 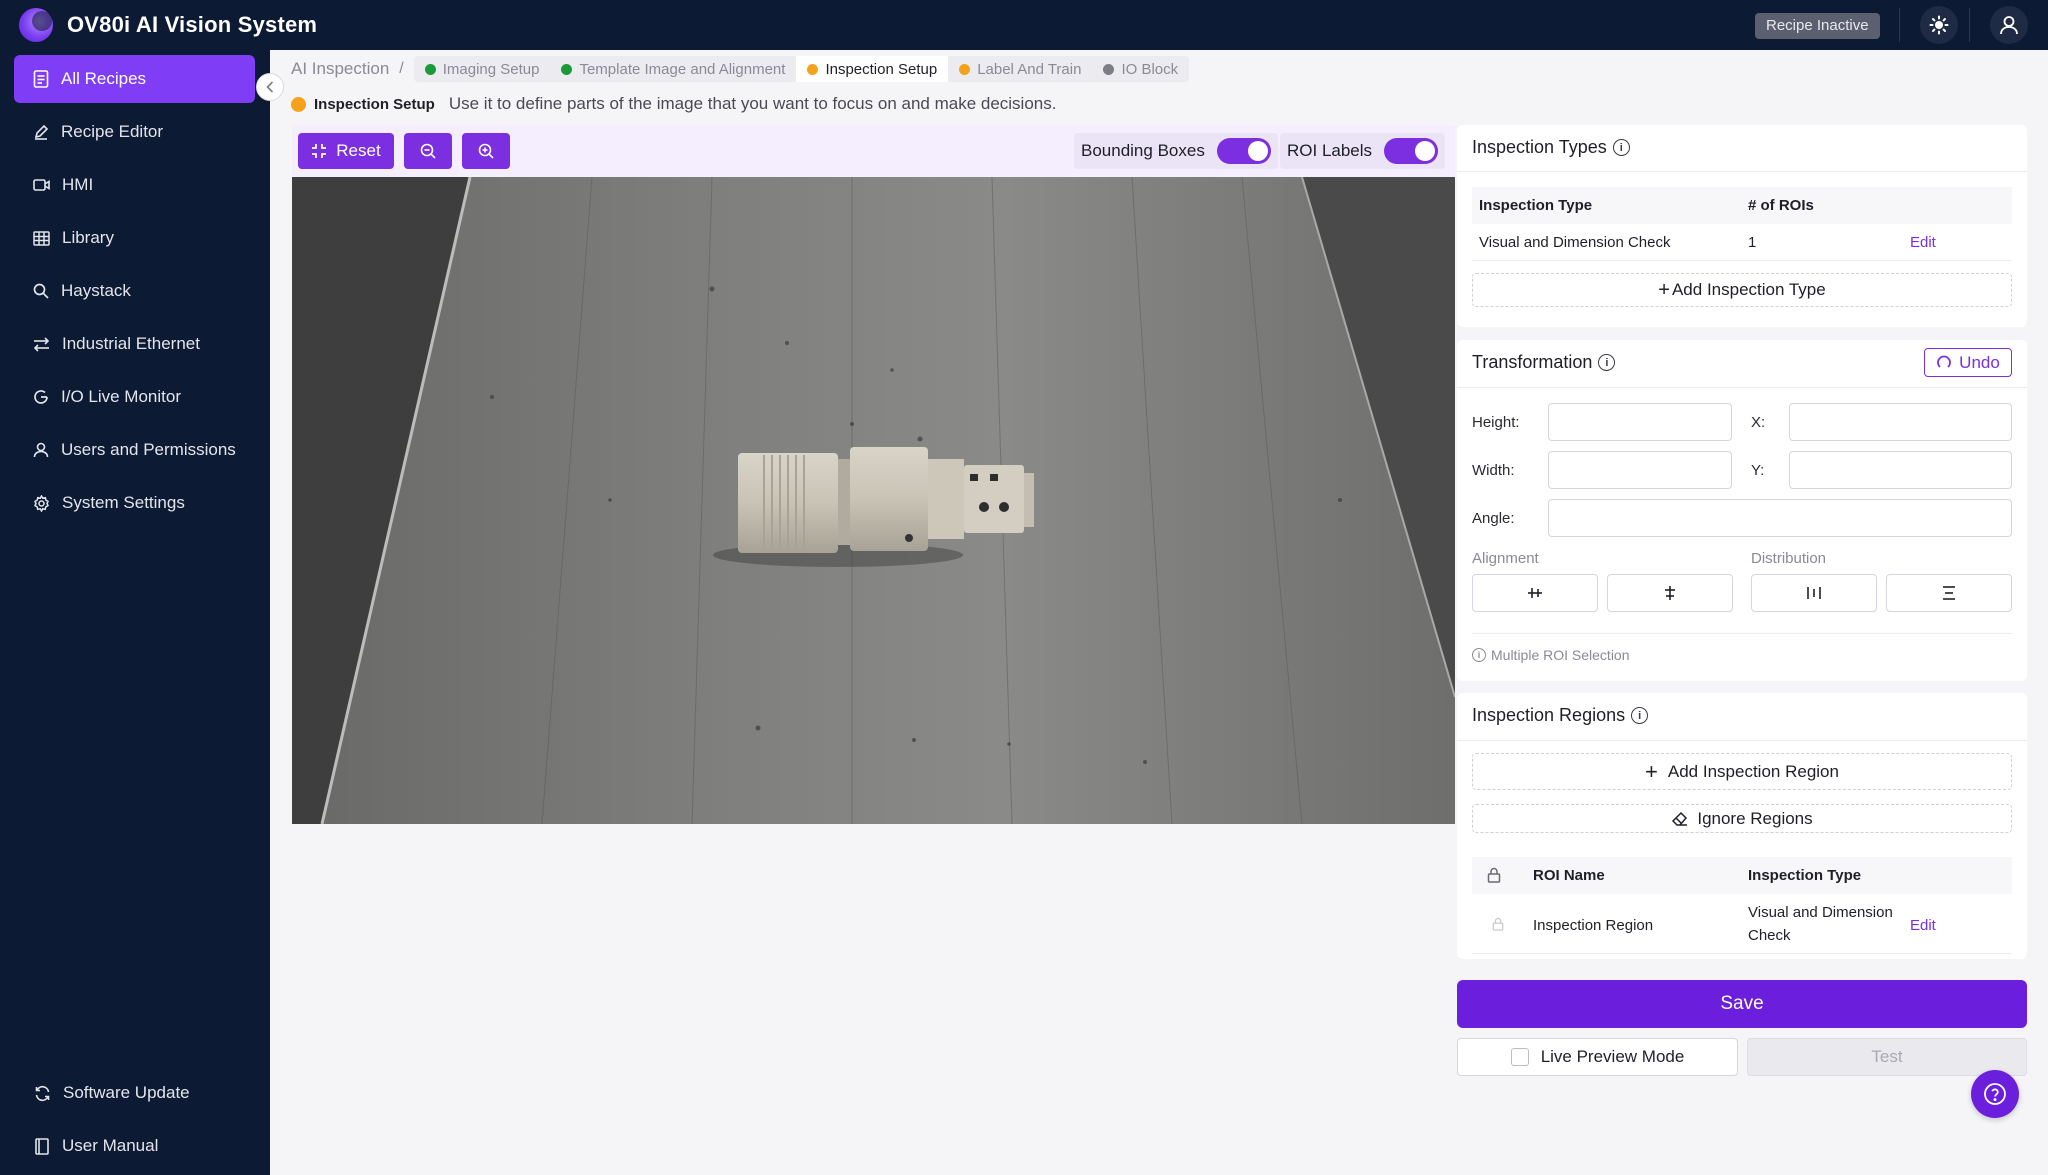 I want to click on sidebar-item-io-live-monitor: I/O Live Monitor, so click(x=134, y=397).